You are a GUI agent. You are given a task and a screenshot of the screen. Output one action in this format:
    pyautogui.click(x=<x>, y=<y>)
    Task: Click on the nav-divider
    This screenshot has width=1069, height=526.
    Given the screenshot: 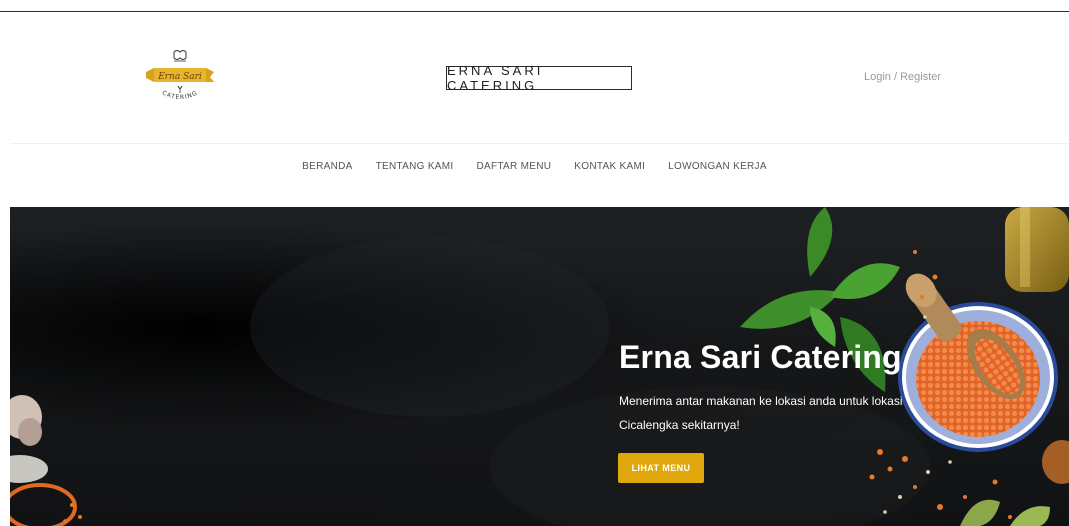 What is the action you would take?
    pyautogui.click(x=539, y=143)
    